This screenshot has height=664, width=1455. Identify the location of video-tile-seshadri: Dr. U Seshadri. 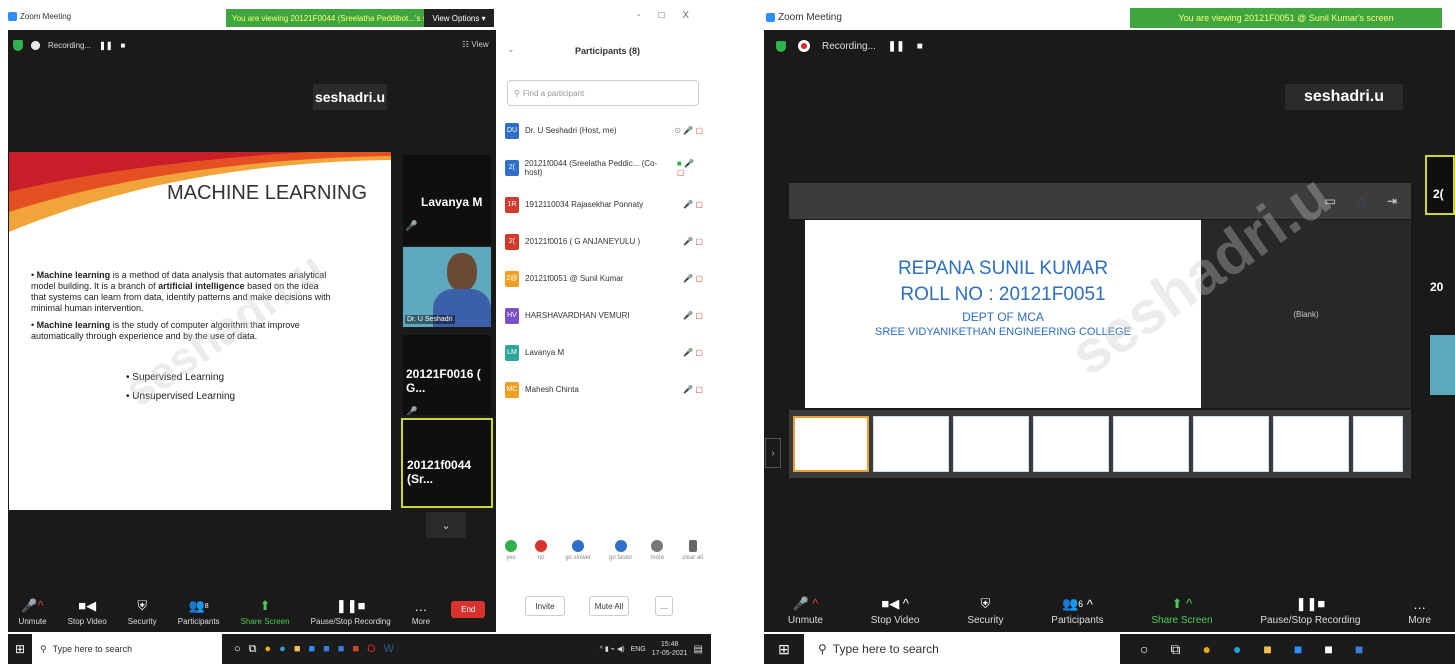
(447, 287).